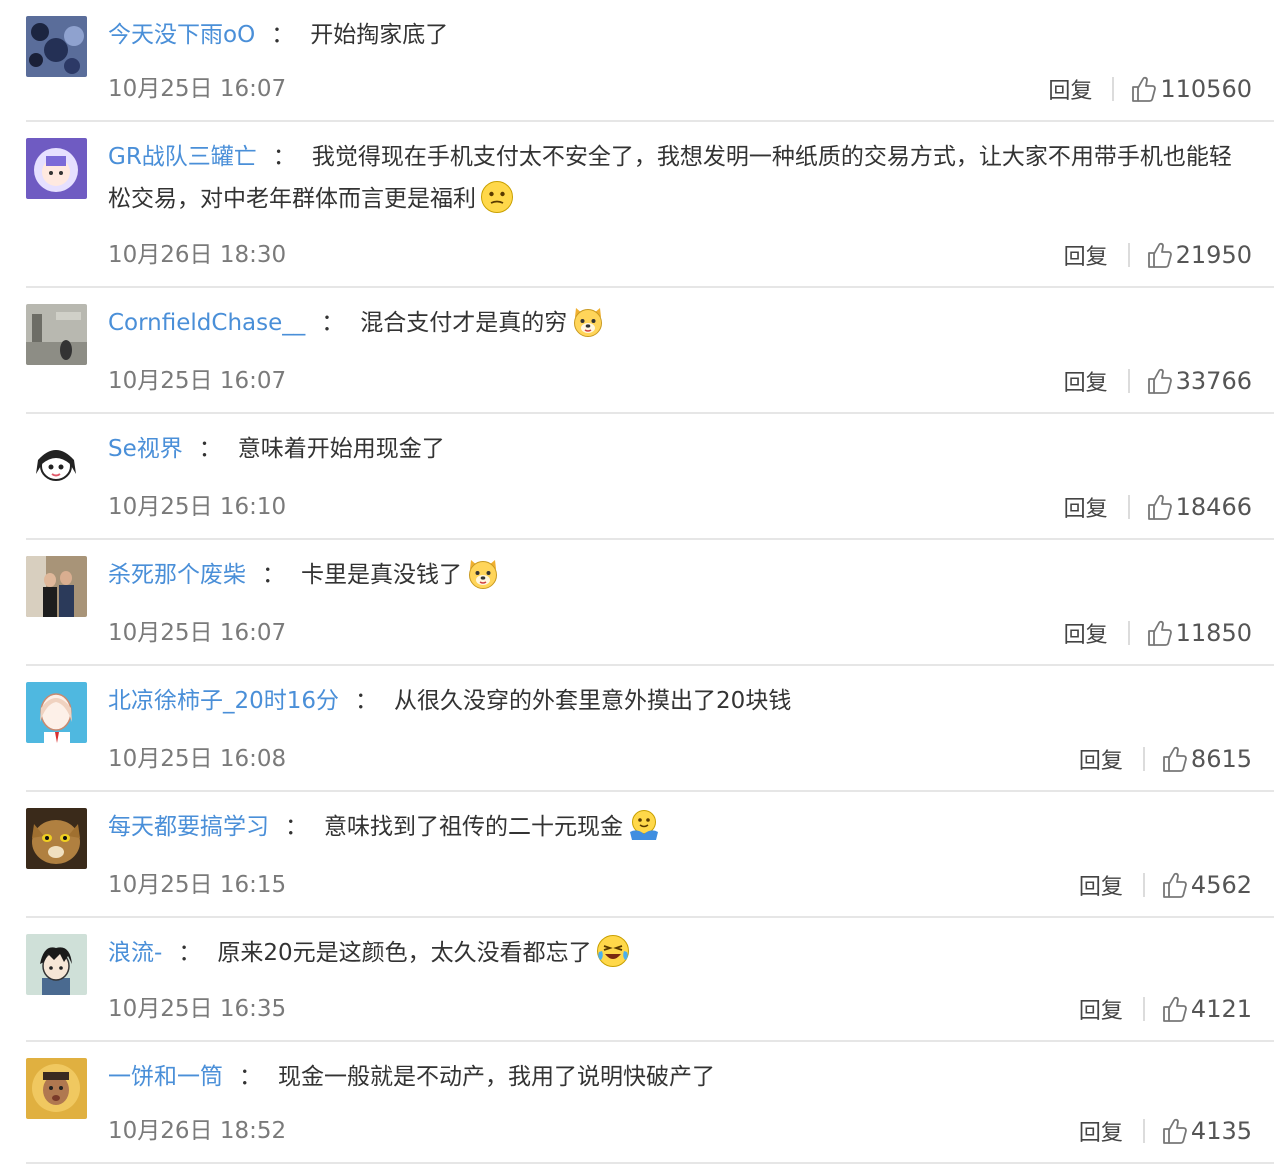  What do you see at coordinates (497, 197) in the screenshot?
I see `thinking-face-emoji-icon` at bounding box center [497, 197].